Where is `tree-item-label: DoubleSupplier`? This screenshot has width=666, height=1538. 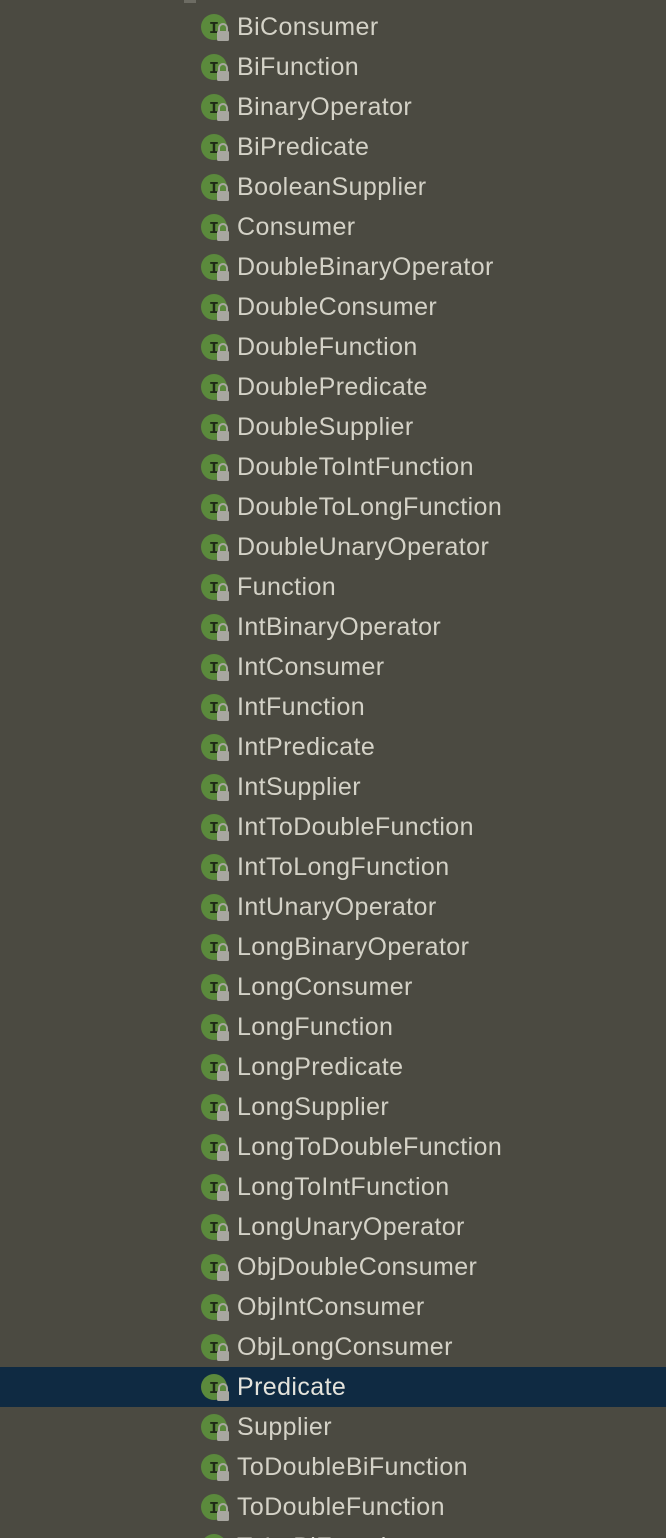
tree-item-label: DoubleSupplier is located at coordinates (325, 427).